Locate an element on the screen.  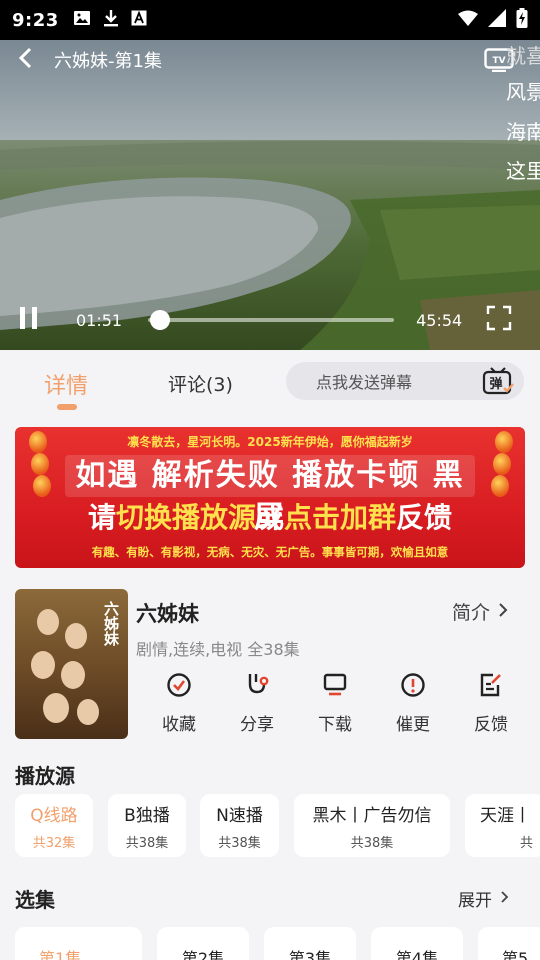
back-arrow-icon is located at coordinates (25, 60).